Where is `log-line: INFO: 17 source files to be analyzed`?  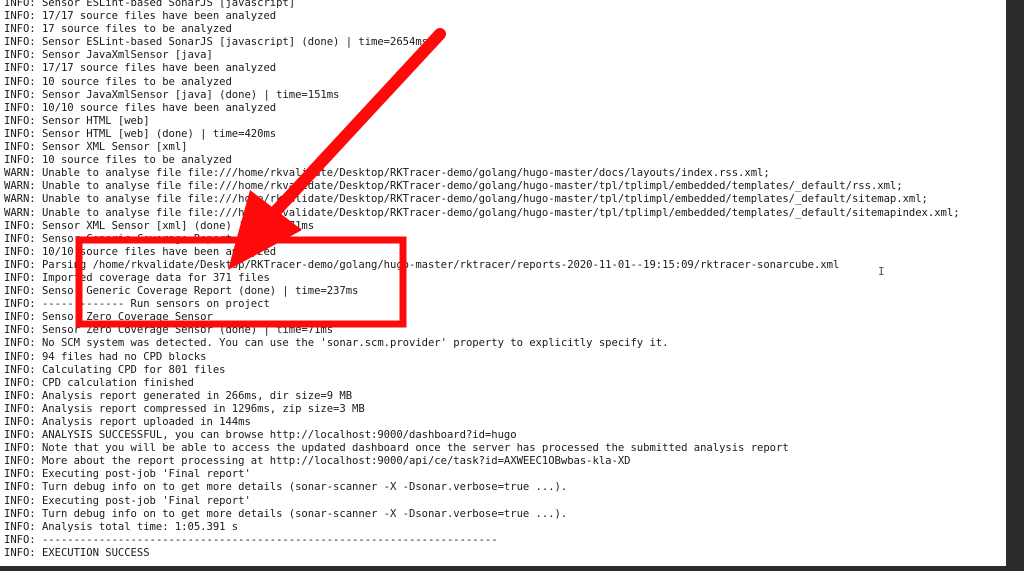 log-line: INFO: 17 source files to be analyzed is located at coordinates (118, 29).